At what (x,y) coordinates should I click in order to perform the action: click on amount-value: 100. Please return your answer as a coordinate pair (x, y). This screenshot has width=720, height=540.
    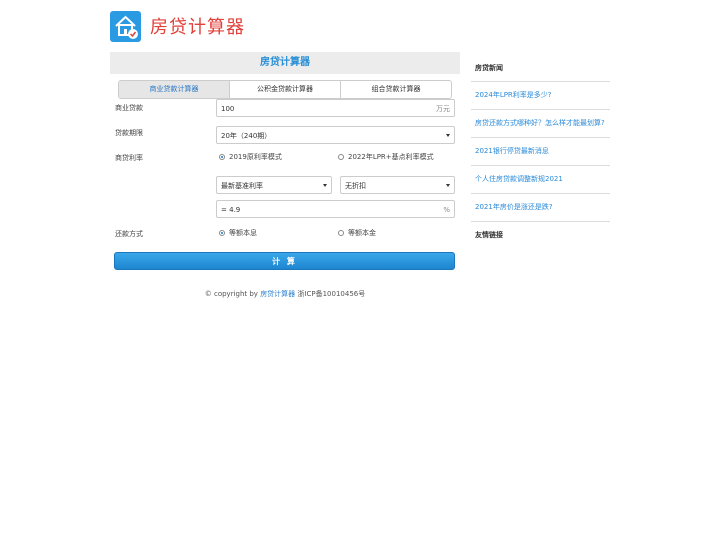
    Looking at the image, I should click on (228, 109).